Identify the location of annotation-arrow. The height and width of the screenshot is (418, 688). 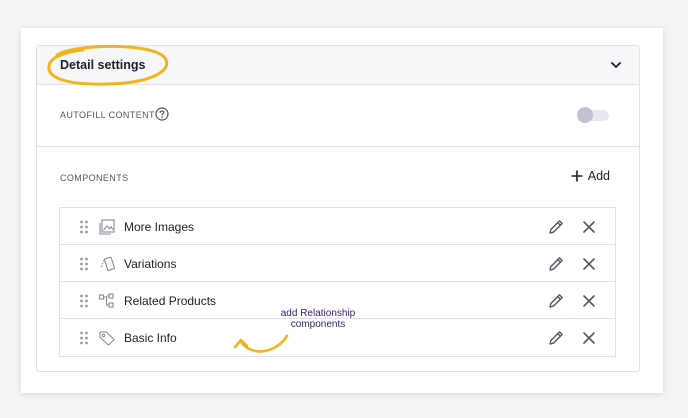
(261, 343).